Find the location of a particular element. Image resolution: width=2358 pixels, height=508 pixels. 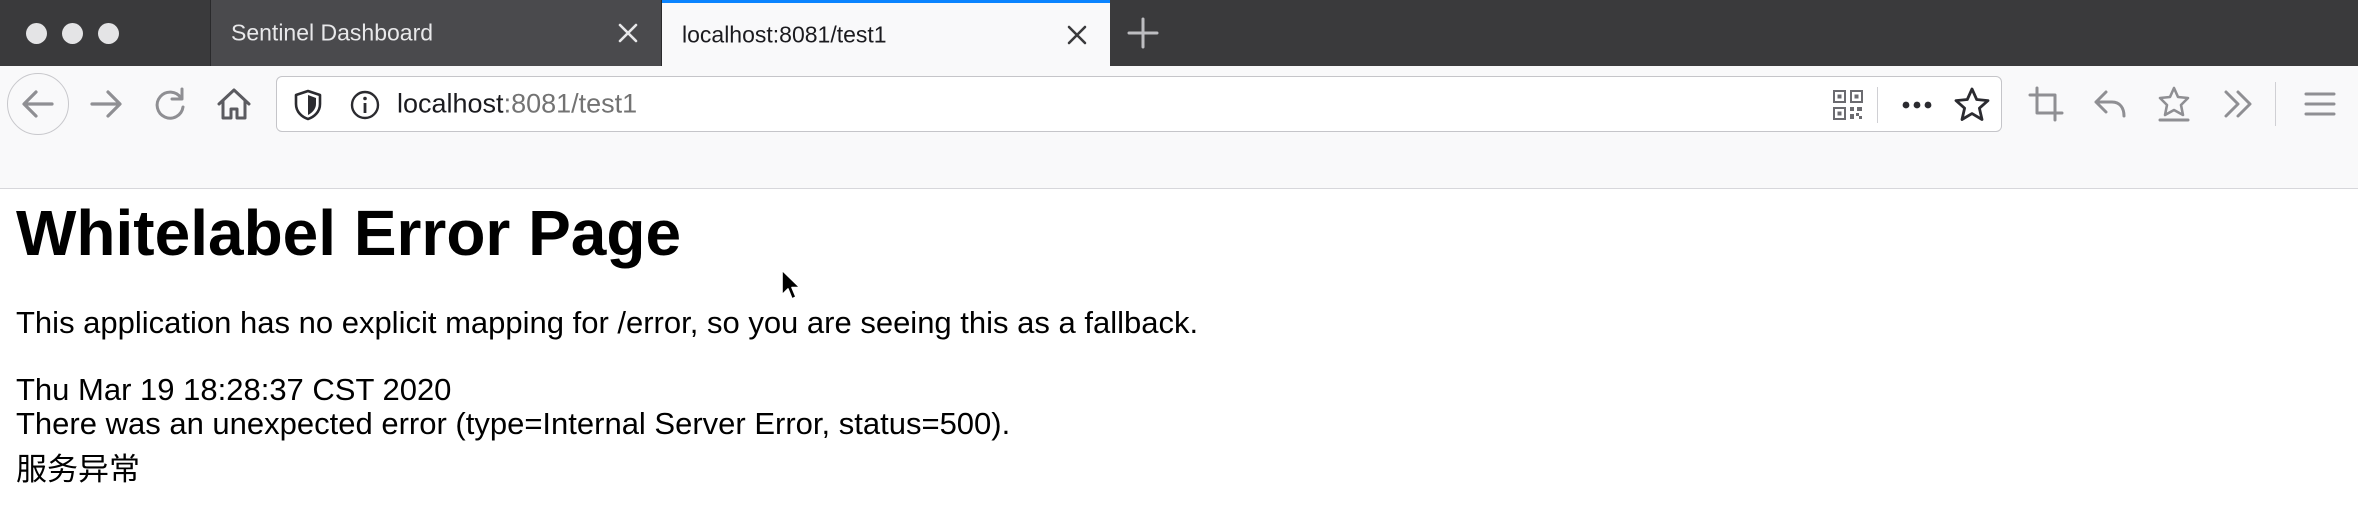

url-bar-divider is located at coordinates (1877, 105).